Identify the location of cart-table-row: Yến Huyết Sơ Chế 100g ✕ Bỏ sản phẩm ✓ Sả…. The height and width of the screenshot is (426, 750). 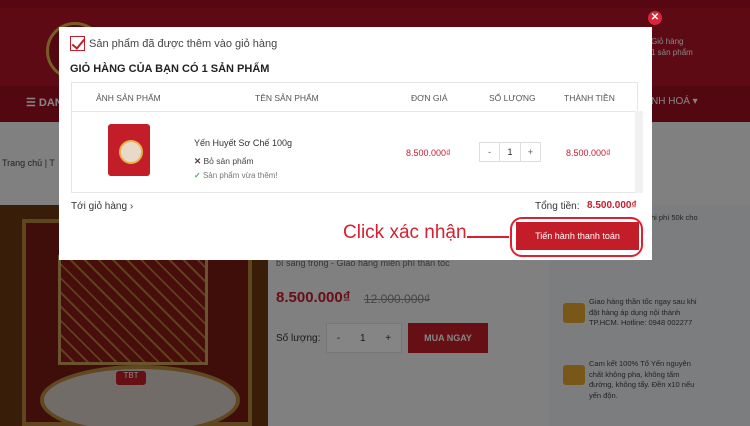
(354, 152).